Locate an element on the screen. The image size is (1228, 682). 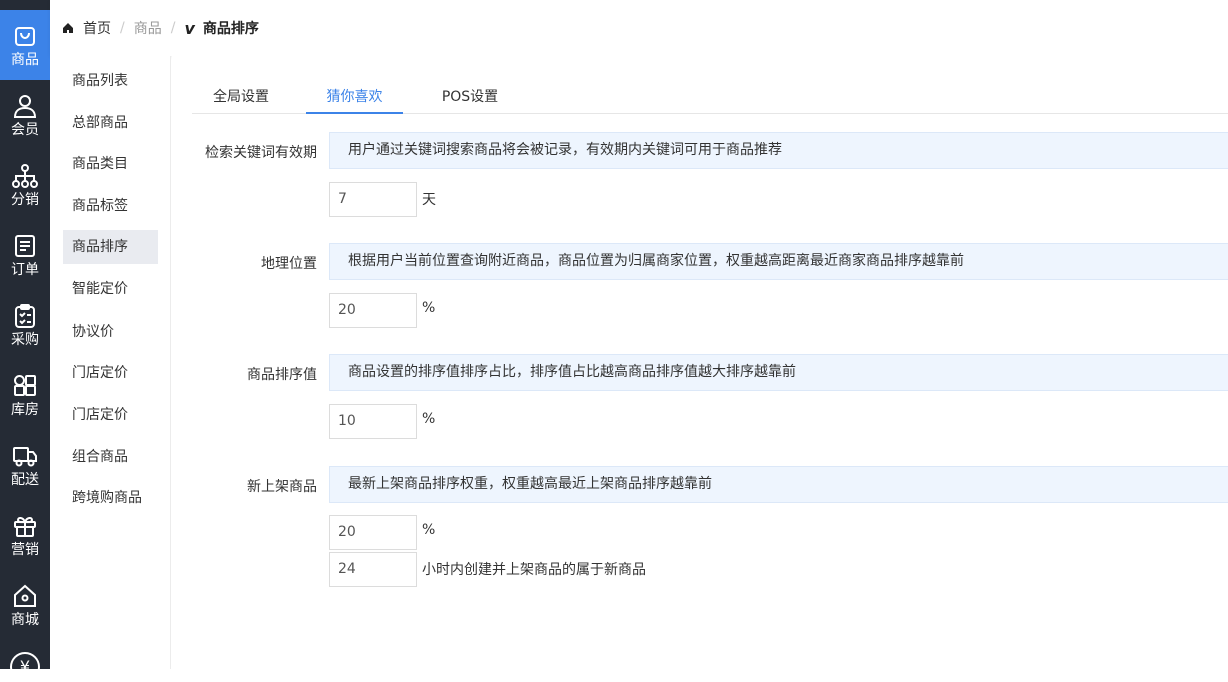
subnav-item-store-pricing: 门店定价 is located at coordinates (110, 373).